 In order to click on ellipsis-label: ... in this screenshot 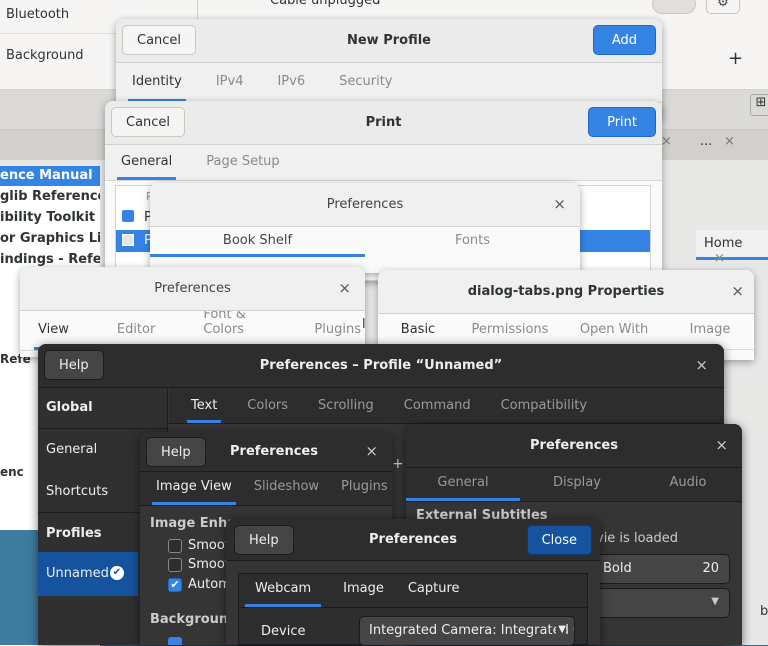, I will do `click(706, 141)`.